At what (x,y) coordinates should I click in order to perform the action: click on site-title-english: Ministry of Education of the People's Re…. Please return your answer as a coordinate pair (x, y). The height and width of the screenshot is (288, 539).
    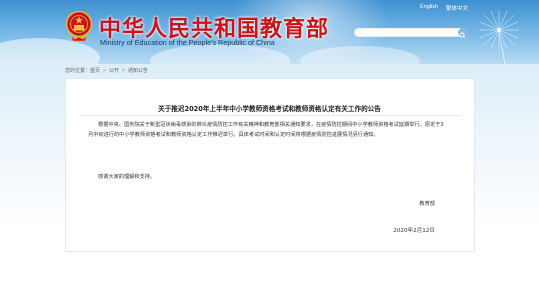
    Looking at the image, I should click on (187, 42).